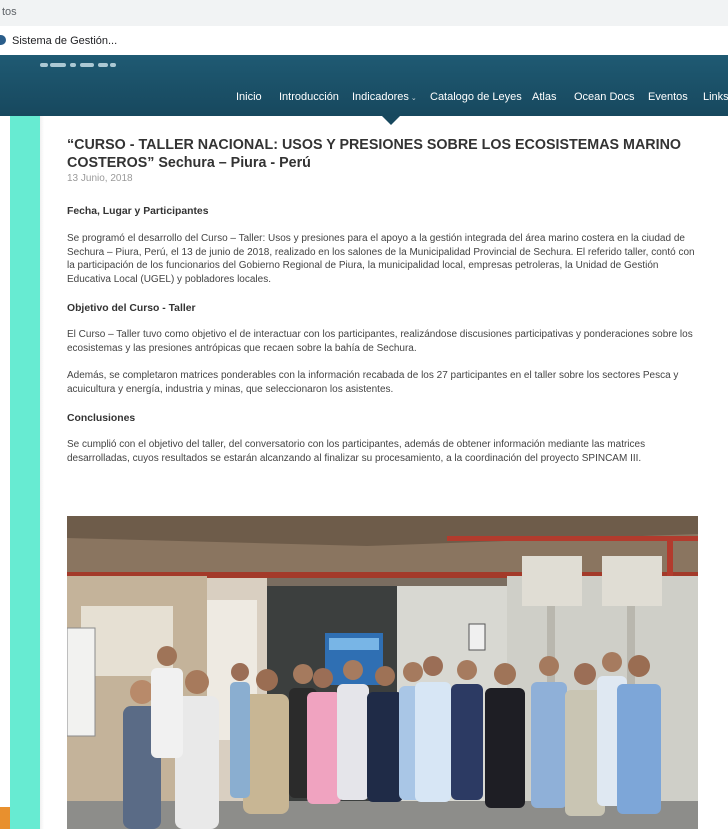  Describe the element at coordinates (9, 12) in the screenshot. I see `browser-tab-title: tos` at that location.